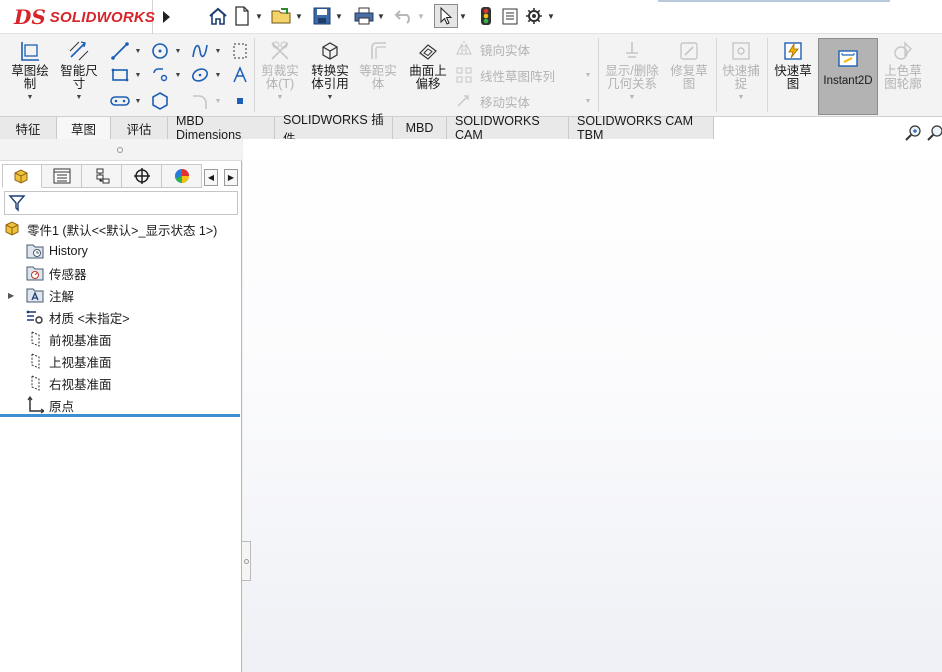 Image resolution: width=942 pixels, height=672 pixels. What do you see at coordinates (299, 16) in the screenshot?
I see `open-dropdown-chevron-icon: ▼` at bounding box center [299, 16].